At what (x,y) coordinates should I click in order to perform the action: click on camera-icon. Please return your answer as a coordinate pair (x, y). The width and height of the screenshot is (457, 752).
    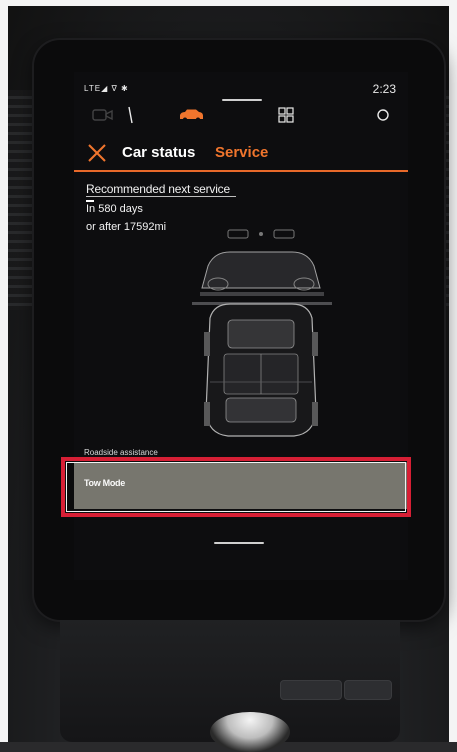
    Looking at the image, I should click on (103, 115).